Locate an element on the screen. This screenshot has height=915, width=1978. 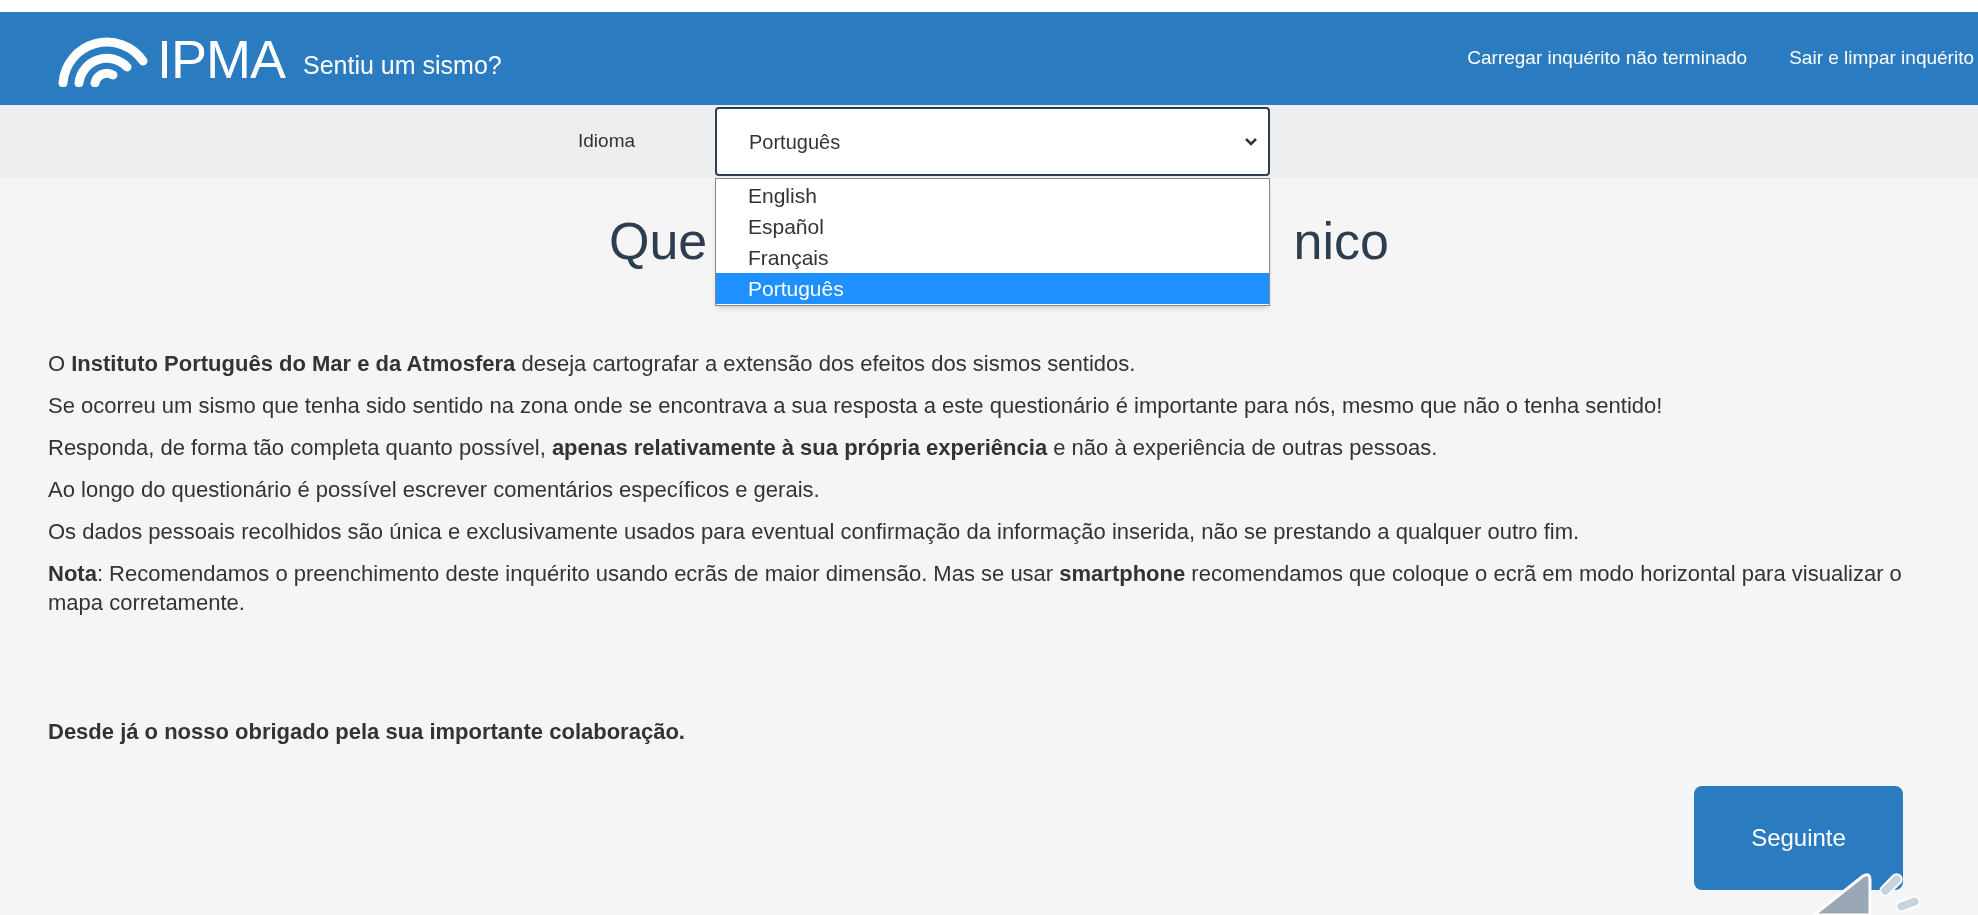
page-heading: Que is located at coordinates (658, 241).